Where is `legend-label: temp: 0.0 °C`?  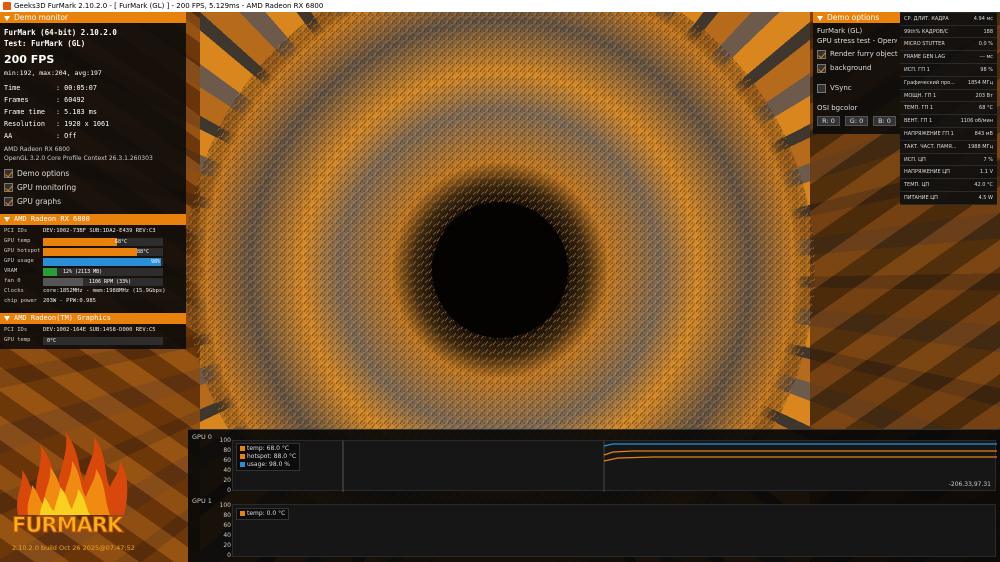
legend-label: temp: 0.0 °C is located at coordinates (266, 513).